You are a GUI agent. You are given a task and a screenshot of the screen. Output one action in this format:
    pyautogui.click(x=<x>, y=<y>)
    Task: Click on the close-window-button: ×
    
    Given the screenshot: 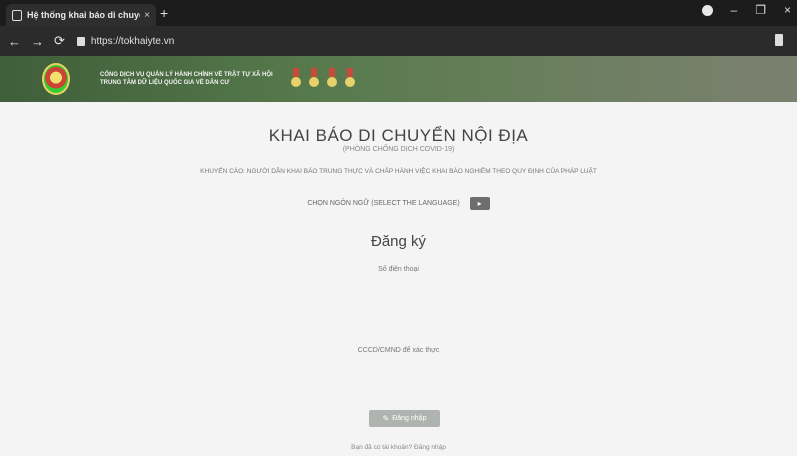 What is the action you would take?
    pyautogui.click(x=787, y=10)
    